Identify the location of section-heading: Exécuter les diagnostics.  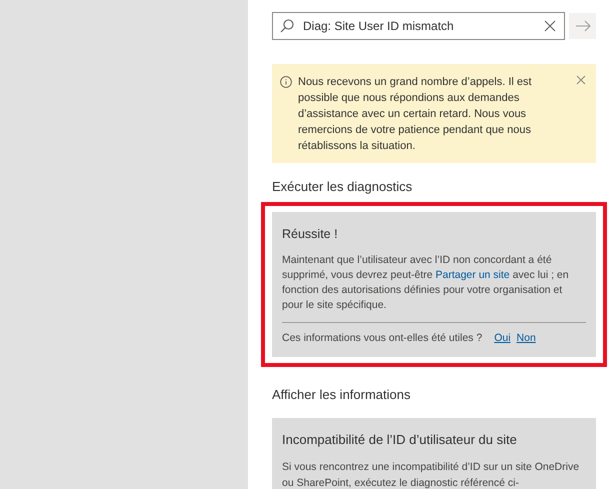
(343, 187).